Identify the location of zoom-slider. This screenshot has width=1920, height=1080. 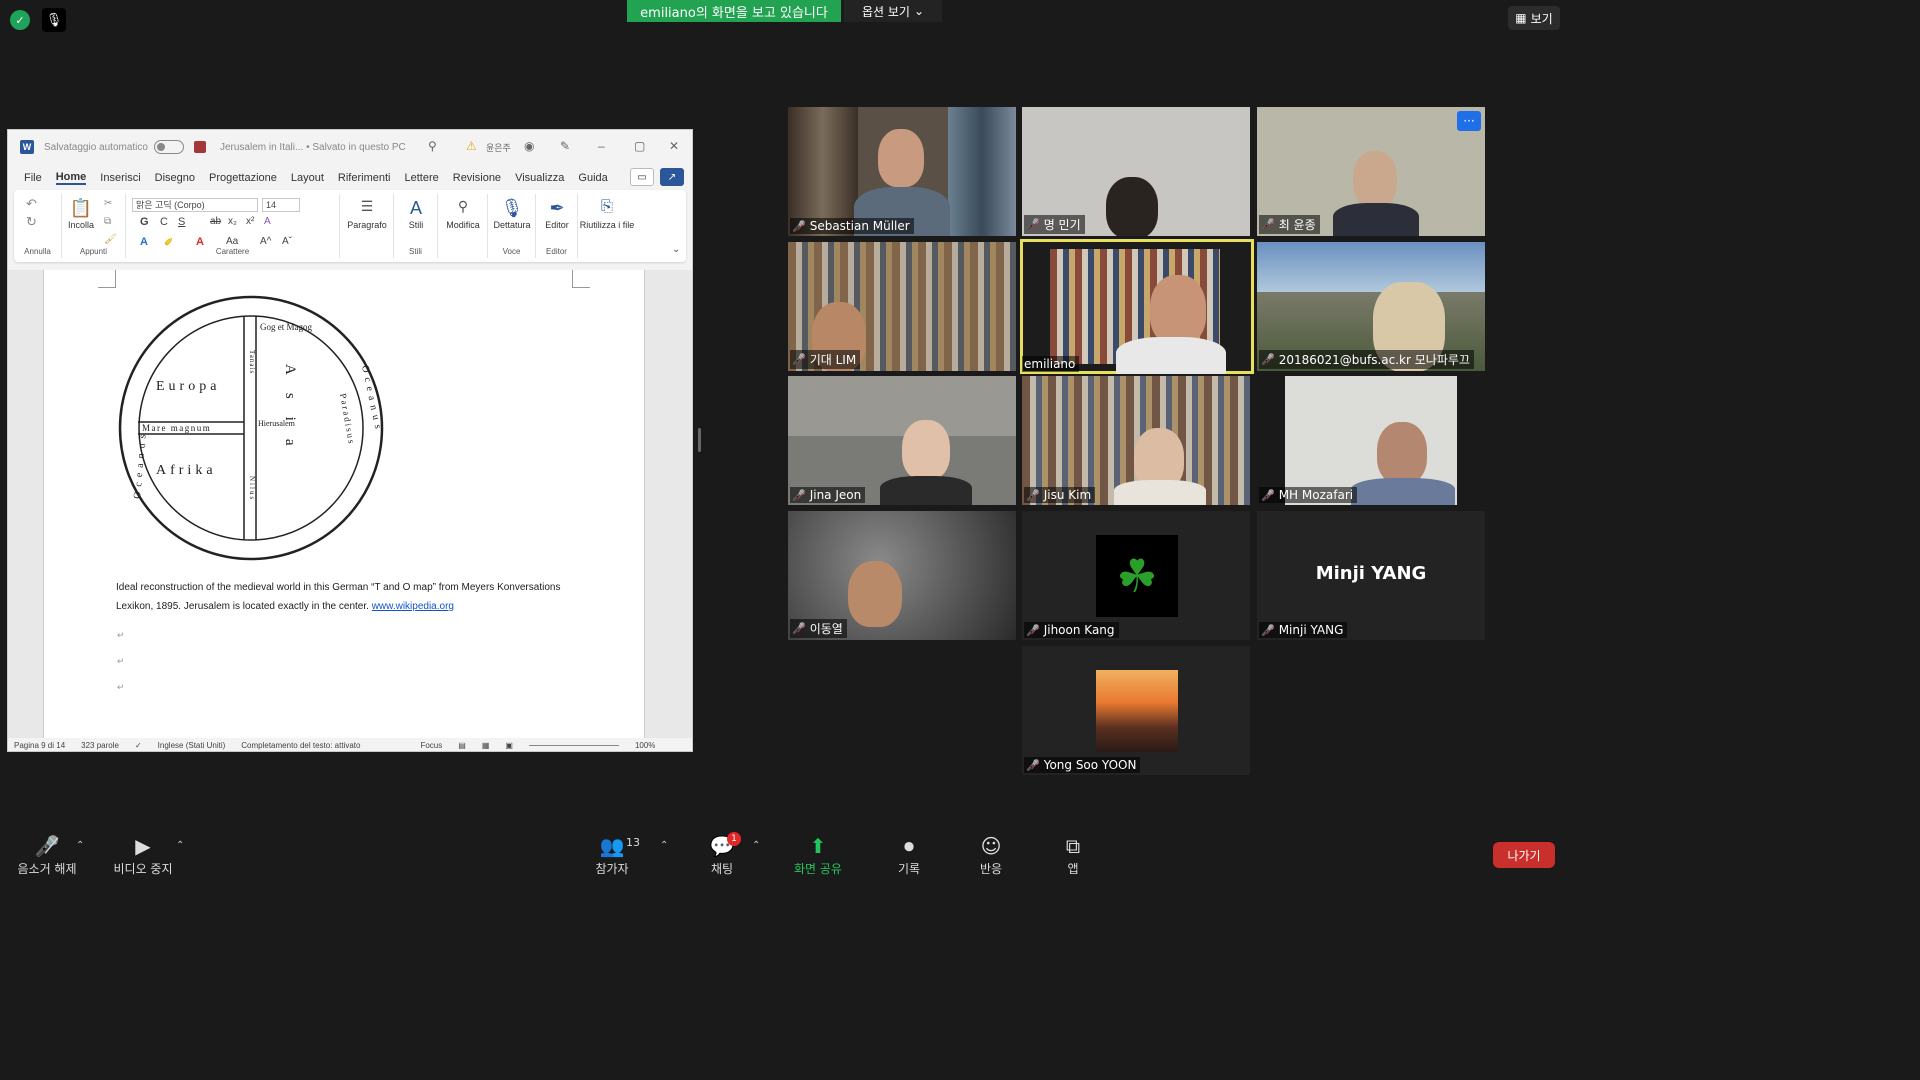
(573, 745).